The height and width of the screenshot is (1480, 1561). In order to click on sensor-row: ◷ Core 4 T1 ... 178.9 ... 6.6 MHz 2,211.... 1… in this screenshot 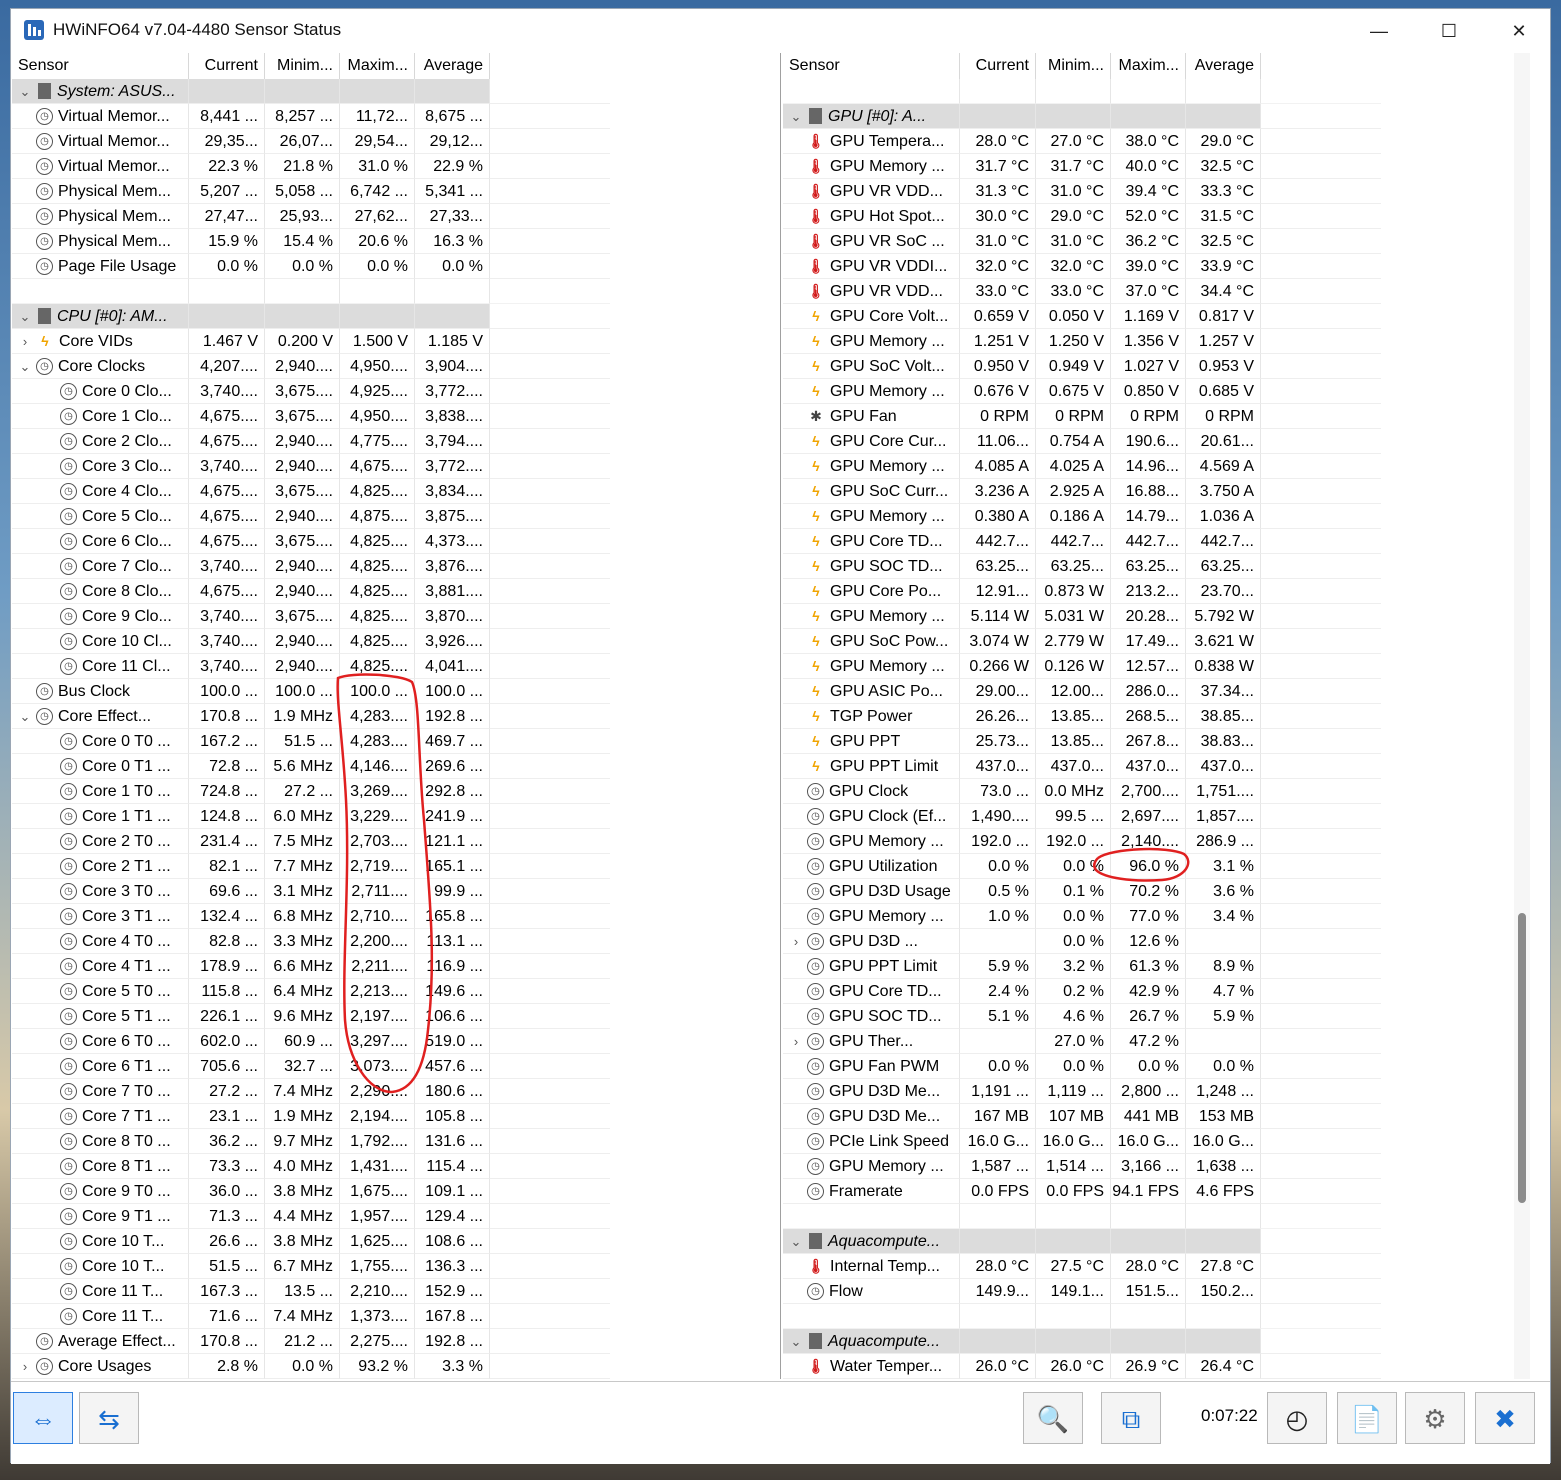, I will do `click(396, 966)`.